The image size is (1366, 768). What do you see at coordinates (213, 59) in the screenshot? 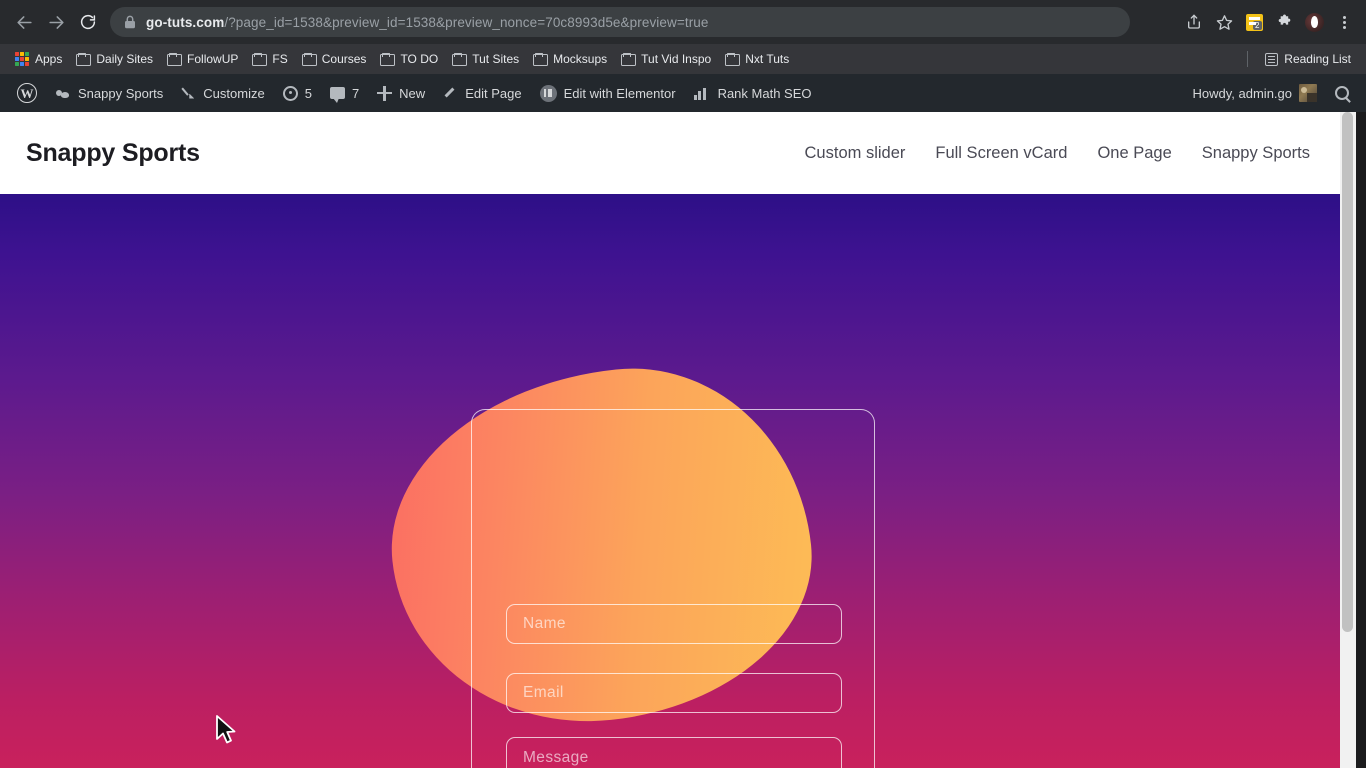
I see `bookmark-label: FollowUP` at bounding box center [213, 59].